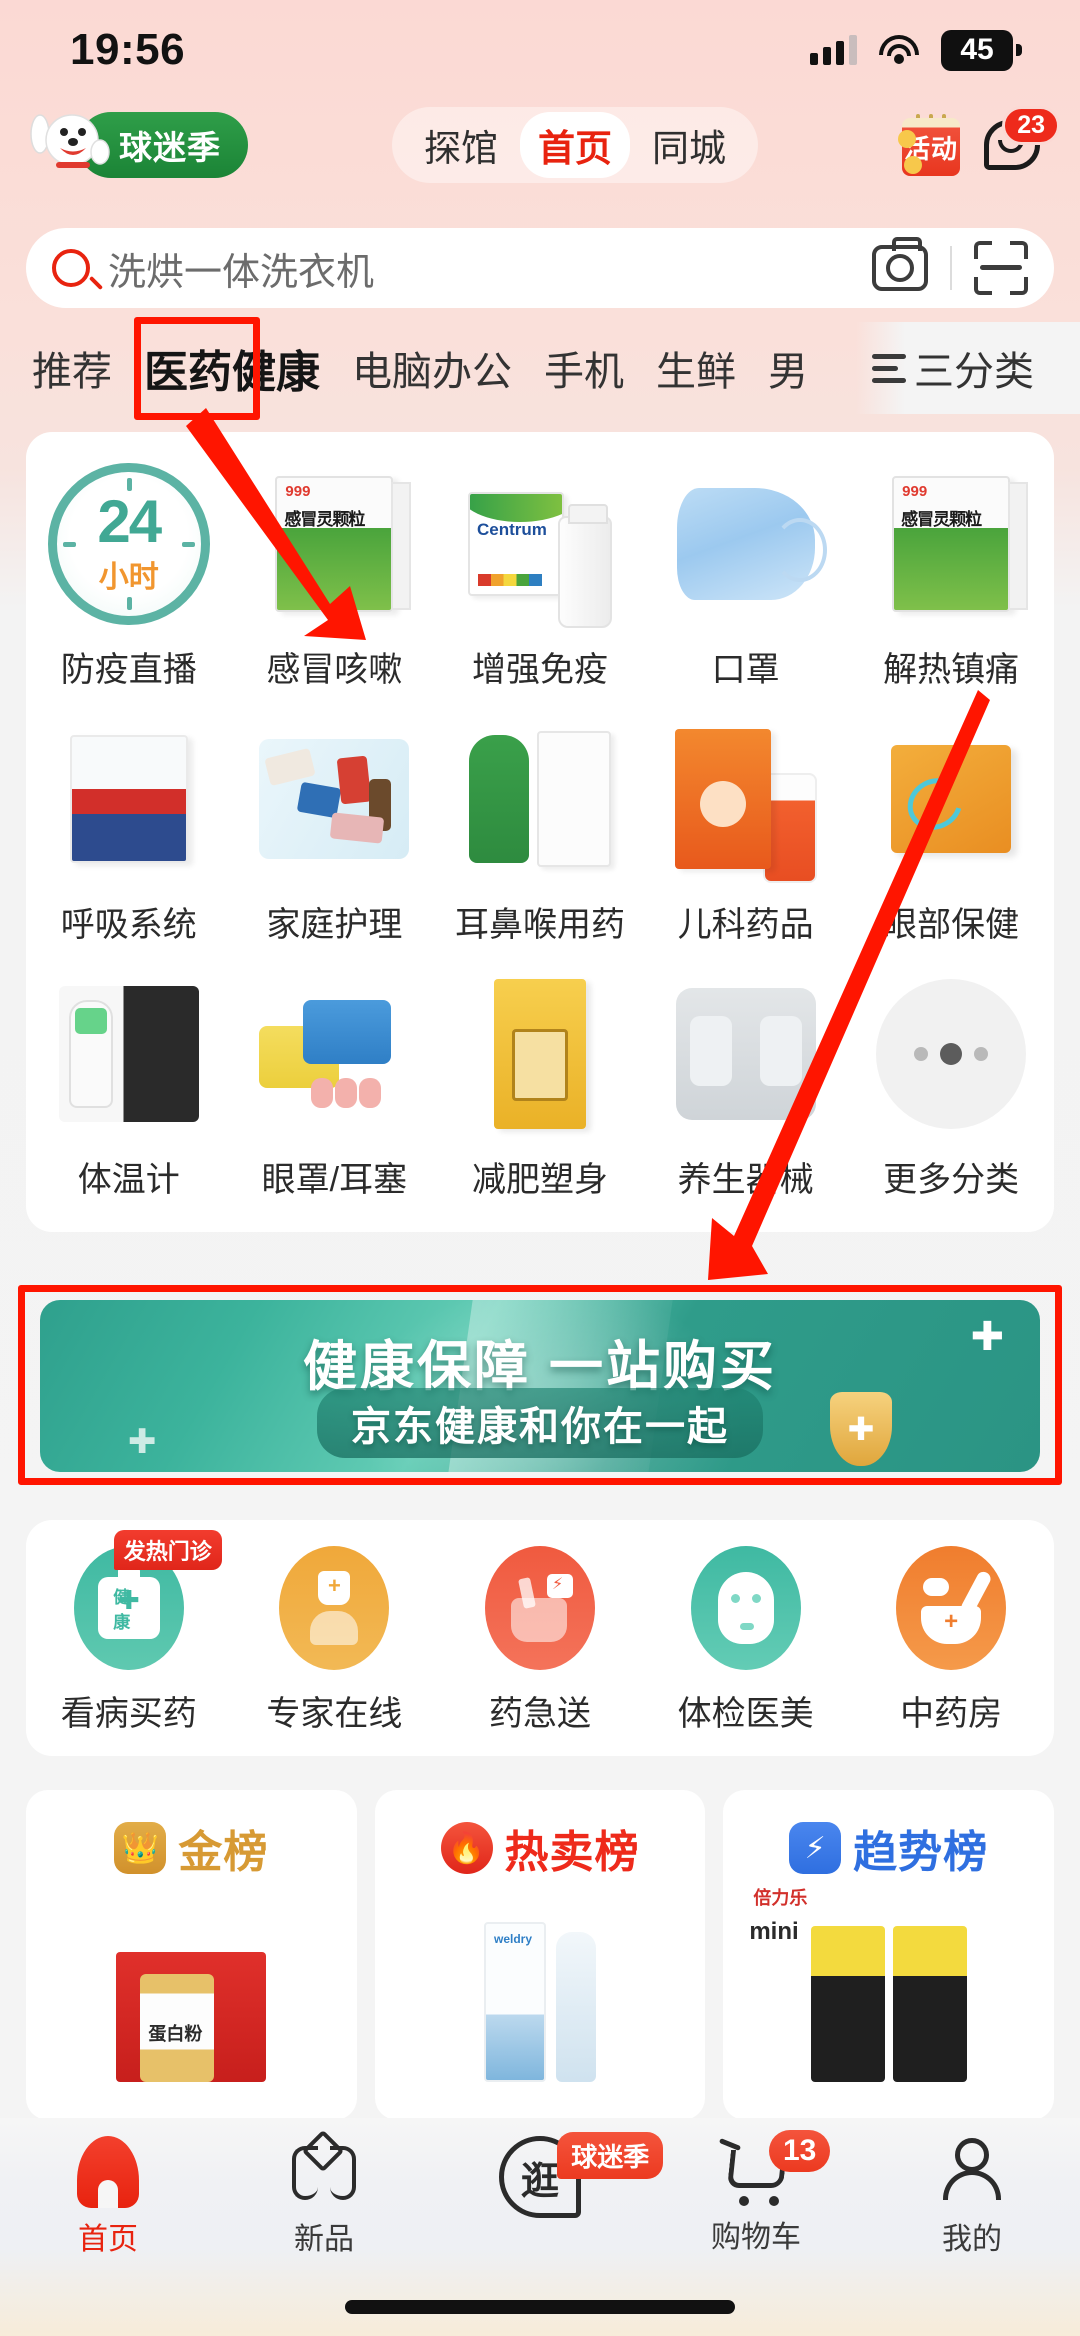 Image resolution: width=1080 pixels, height=2336 pixels. I want to click on bottom-tab-discover: 逛 球迷季, so click(548, 2175).